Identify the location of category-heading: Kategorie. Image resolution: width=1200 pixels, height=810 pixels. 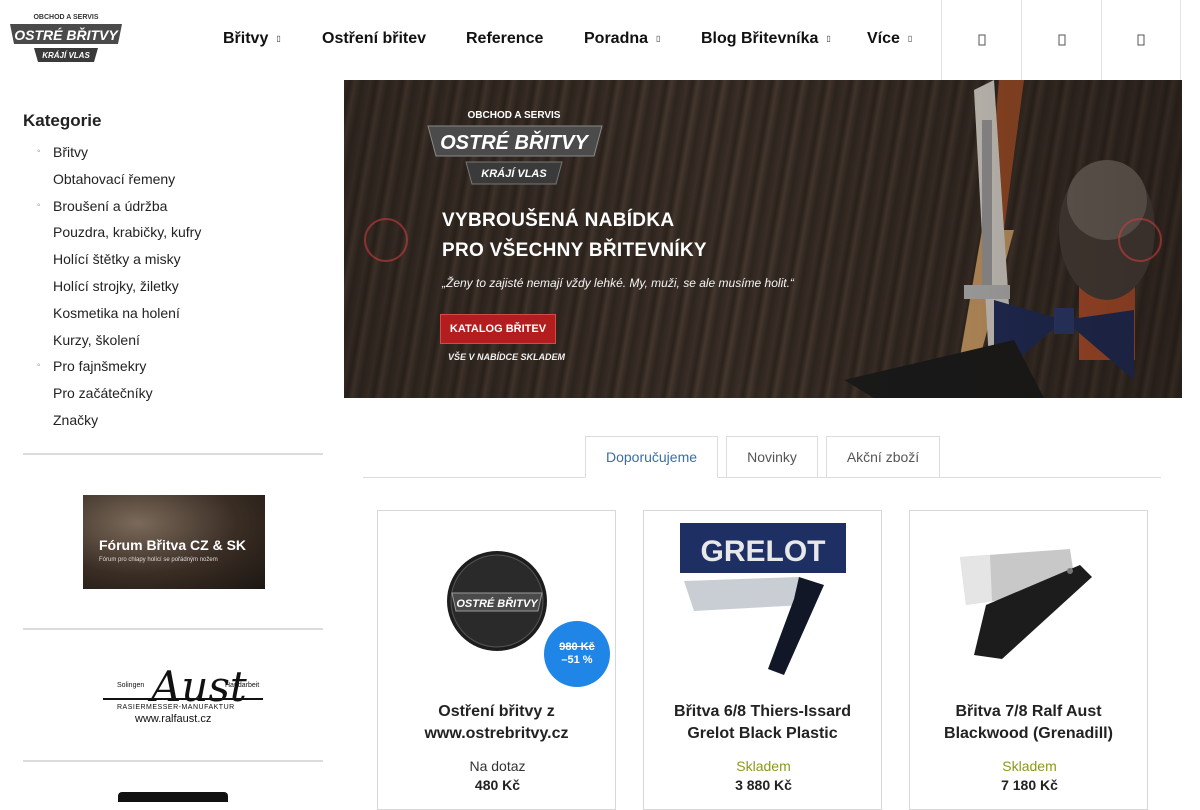
(62, 120).